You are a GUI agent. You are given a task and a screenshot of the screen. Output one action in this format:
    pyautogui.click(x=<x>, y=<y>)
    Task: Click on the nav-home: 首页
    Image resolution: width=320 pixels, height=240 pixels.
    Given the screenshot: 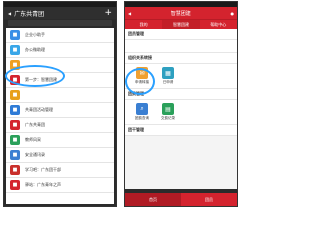 What is the action you would take?
    pyautogui.click(x=153, y=199)
    